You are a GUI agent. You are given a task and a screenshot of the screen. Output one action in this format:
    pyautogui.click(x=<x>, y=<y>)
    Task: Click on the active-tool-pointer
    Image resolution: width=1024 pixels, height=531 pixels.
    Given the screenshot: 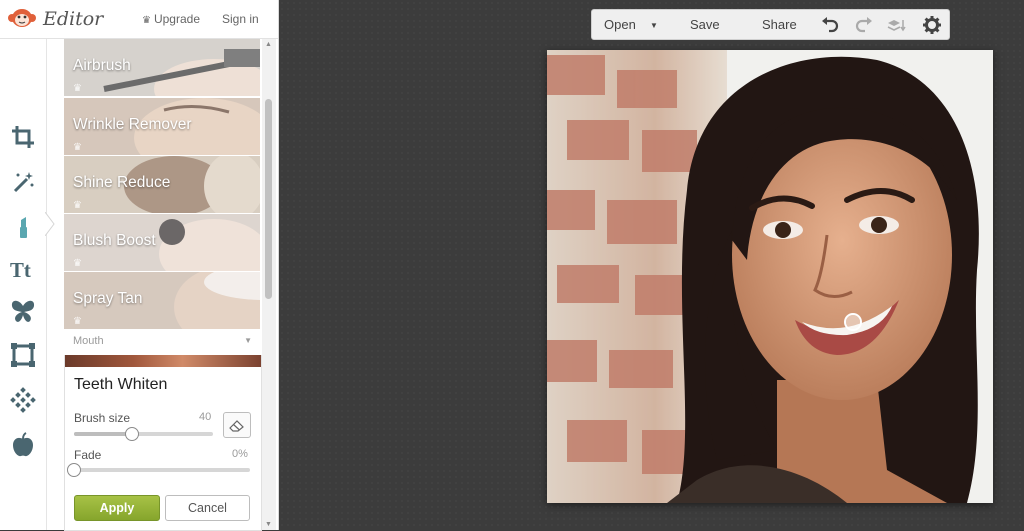 What is the action you would take?
    pyautogui.click(x=50, y=224)
    